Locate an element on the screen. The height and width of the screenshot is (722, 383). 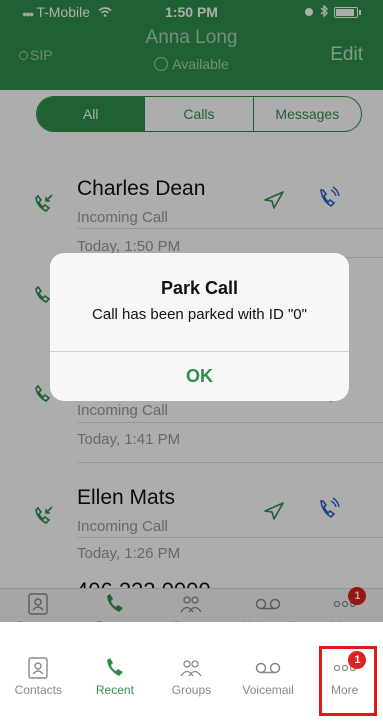
tab-label: Voicemail is located at coordinates (268, 690).